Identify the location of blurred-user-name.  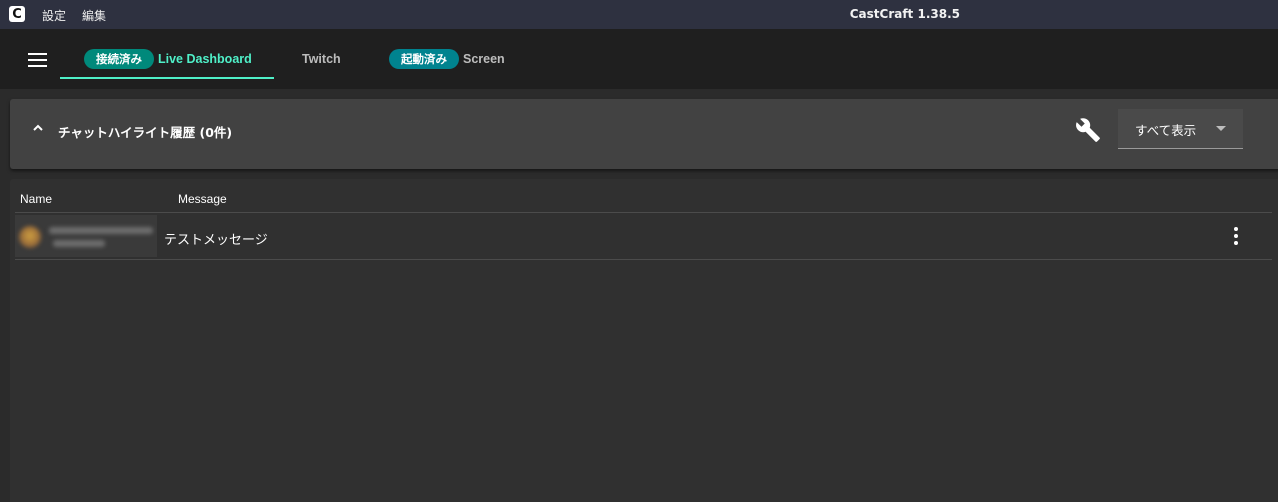
(86, 236).